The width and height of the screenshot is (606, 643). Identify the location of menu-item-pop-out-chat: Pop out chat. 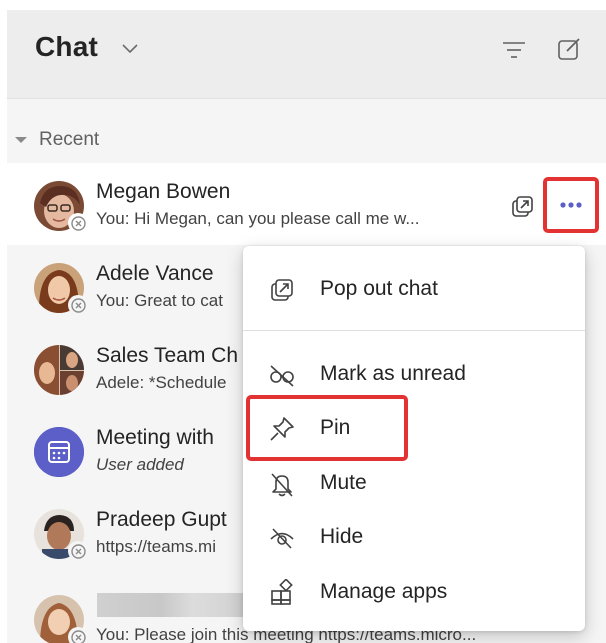
(414, 289).